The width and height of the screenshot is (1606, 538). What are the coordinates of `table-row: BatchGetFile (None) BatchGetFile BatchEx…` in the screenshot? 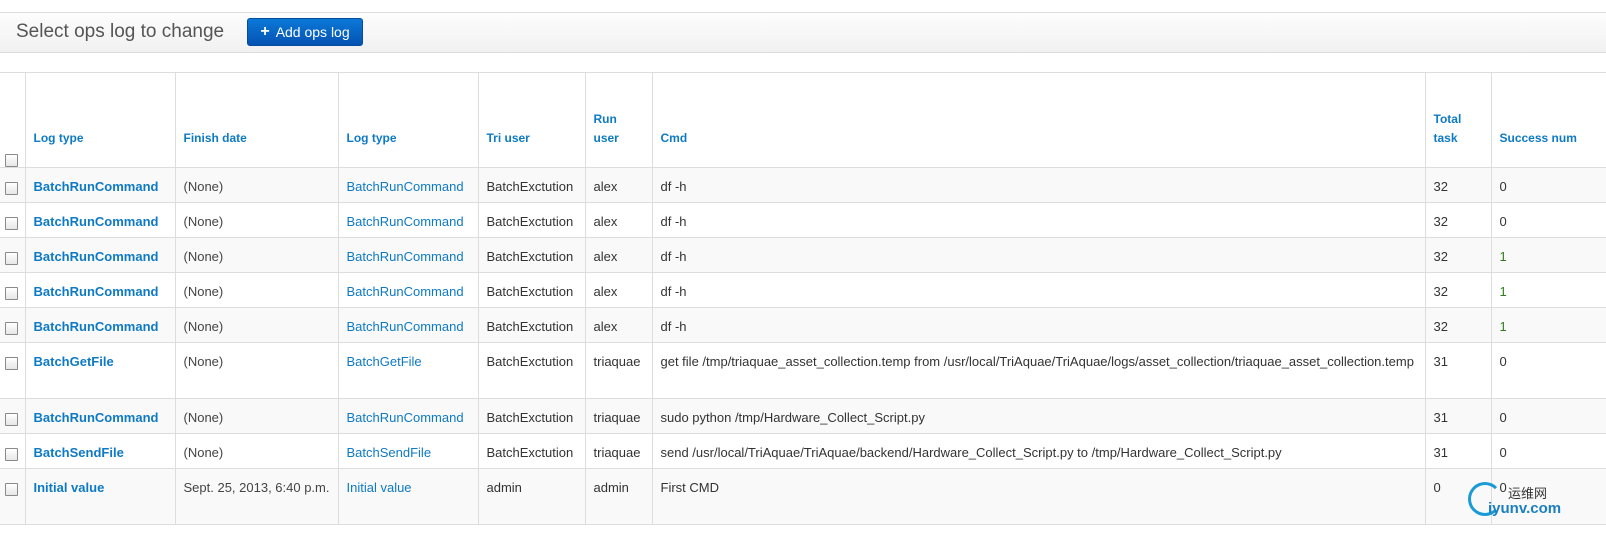 It's located at (803, 370).